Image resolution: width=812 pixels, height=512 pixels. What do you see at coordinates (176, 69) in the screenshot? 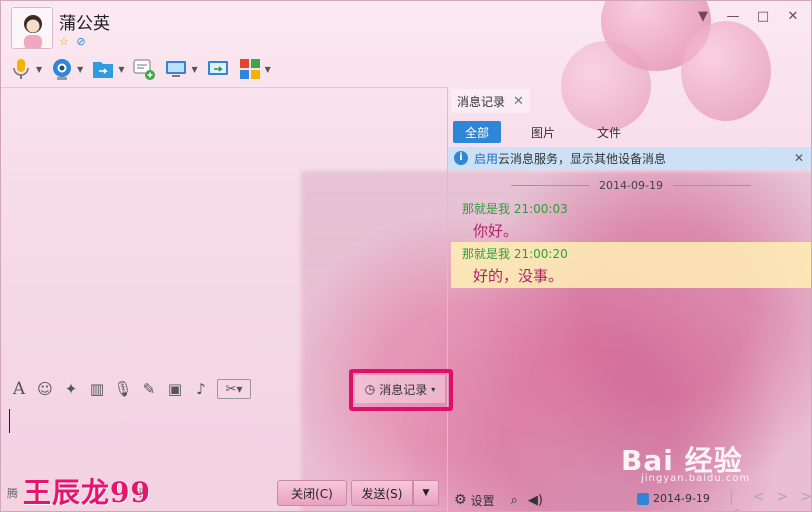
I see `remote-icon` at bounding box center [176, 69].